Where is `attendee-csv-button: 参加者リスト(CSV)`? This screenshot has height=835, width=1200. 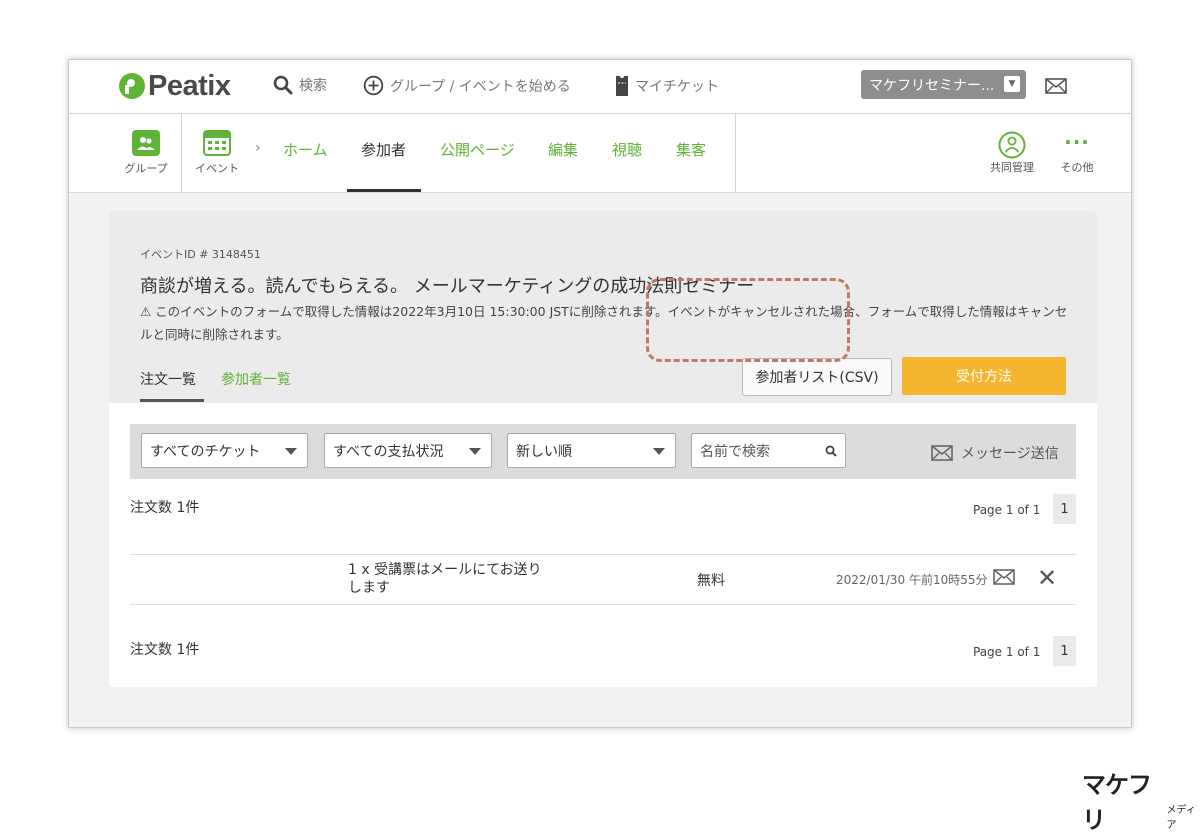
attendee-csv-button: 参加者リスト(CSV) is located at coordinates (817, 377).